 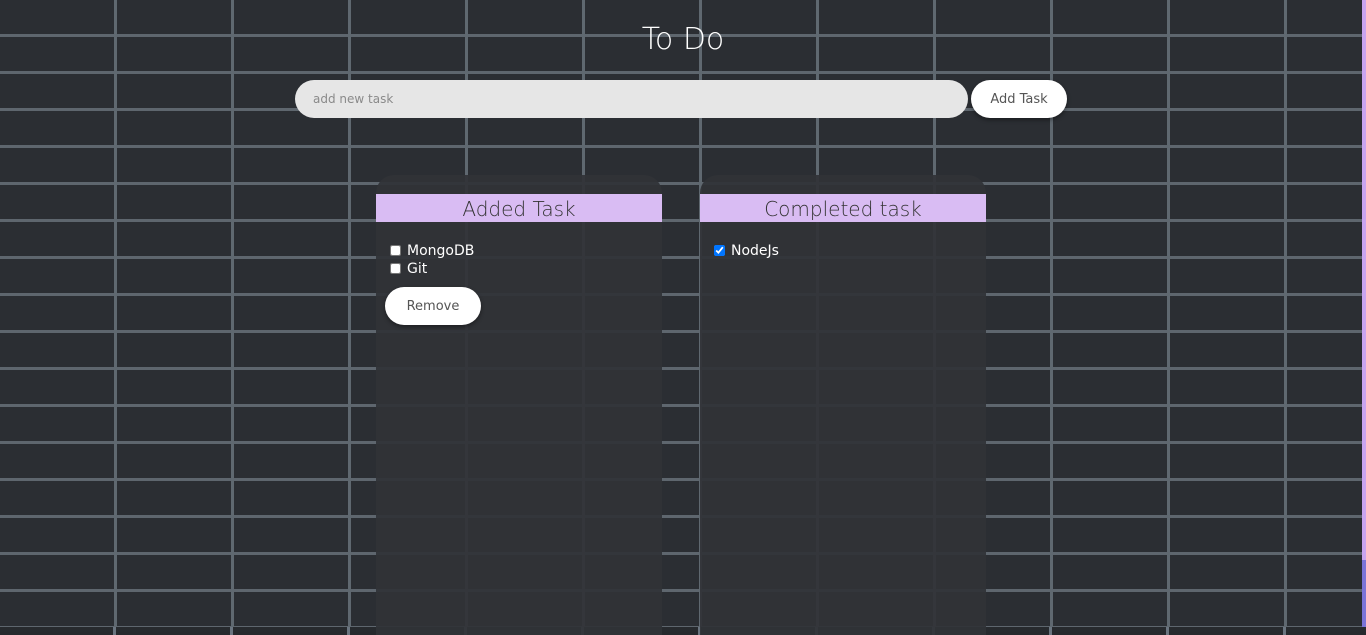 I want to click on task-item: MongoDB, so click(x=432, y=250).